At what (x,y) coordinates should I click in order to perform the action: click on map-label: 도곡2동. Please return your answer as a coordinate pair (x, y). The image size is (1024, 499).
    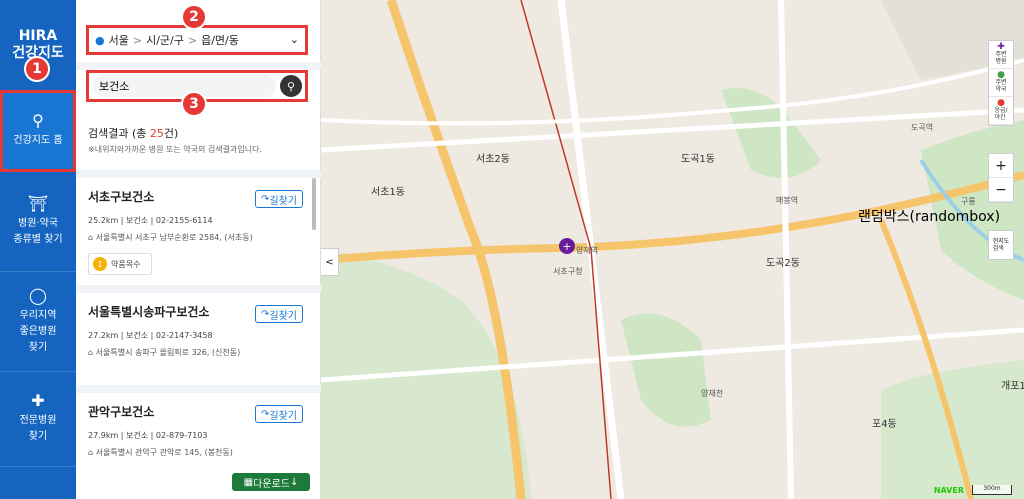
    Looking at the image, I should click on (783, 263).